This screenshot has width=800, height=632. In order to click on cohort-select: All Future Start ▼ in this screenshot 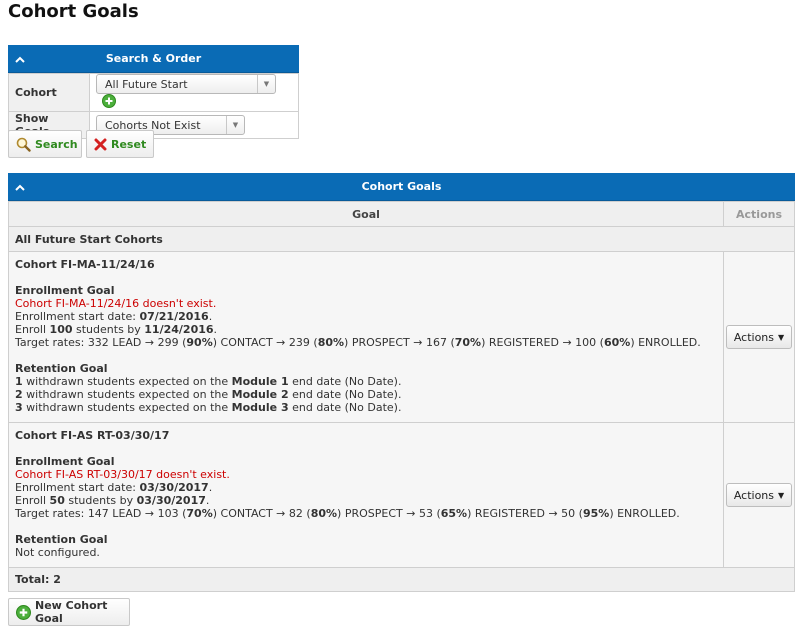, I will do `click(186, 84)`.